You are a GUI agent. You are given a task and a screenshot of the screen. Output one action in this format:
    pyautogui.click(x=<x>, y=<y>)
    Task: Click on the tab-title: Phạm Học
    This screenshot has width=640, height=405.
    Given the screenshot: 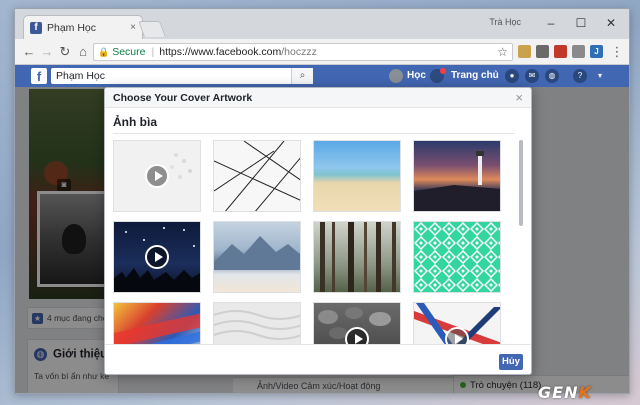 What is the action you would take?
    pyautogui.click(x=72, y=27)
    